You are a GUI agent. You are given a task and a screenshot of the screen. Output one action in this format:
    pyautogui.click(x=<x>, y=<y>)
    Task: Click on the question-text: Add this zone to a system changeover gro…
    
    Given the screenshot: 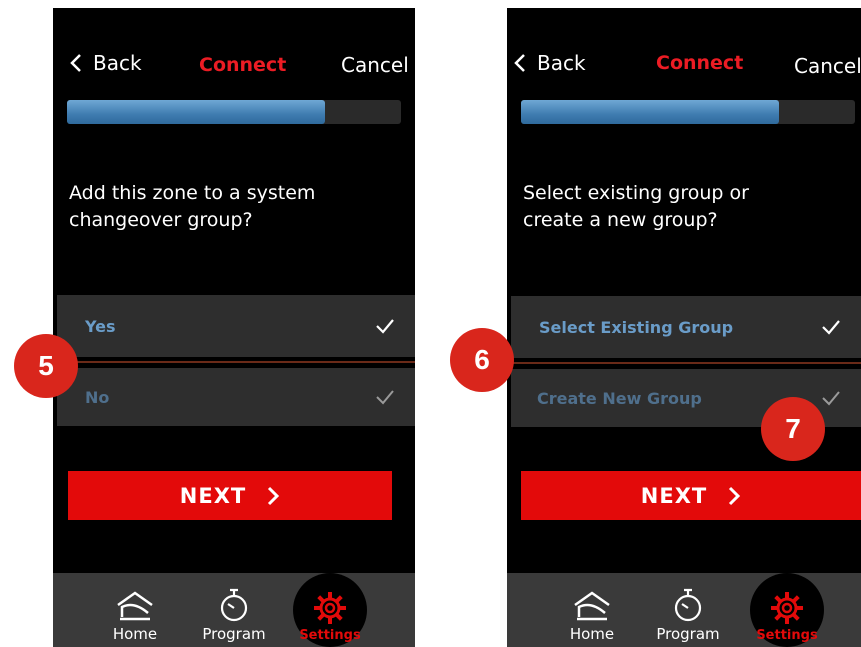 What is the action you would take?
    pyautogui.click(x=192, y=207)
    